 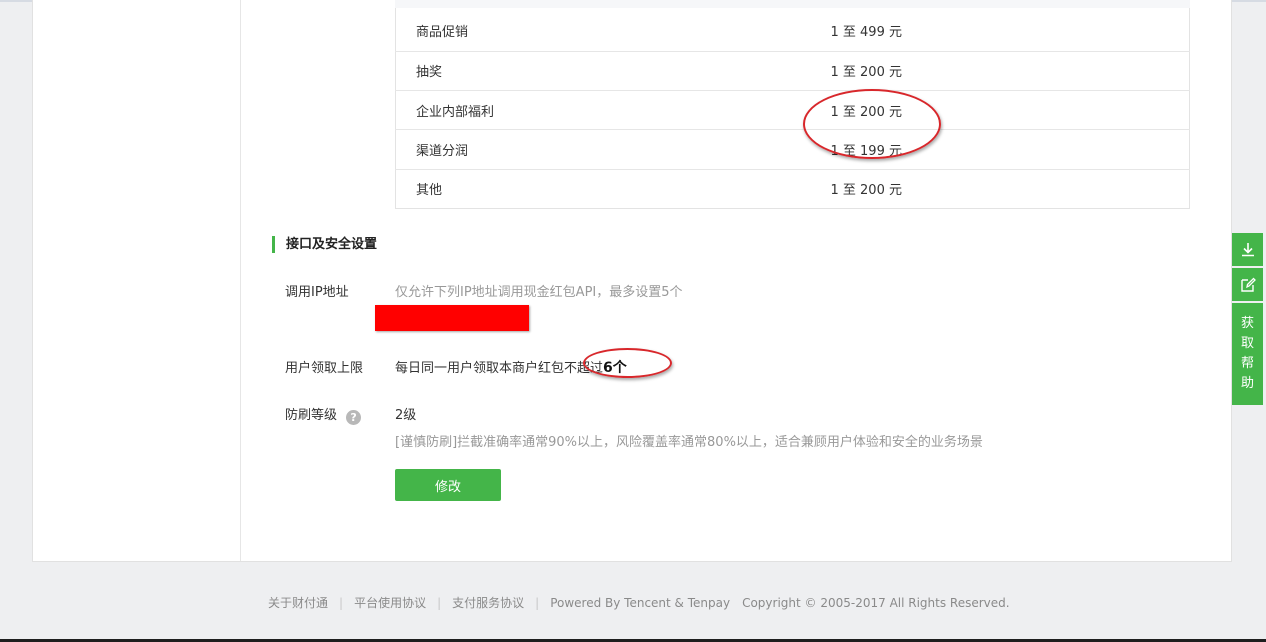 I want to click on footer-powered: Powered By Tencent & Tenpay, so click(x=640, y=603).